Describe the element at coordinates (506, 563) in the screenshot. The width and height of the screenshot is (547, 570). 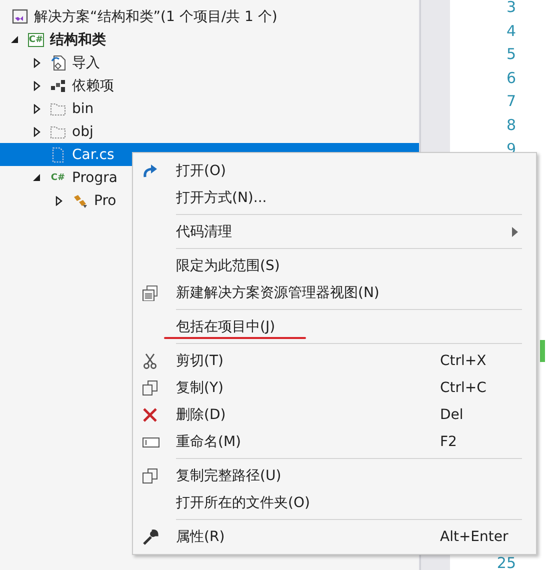
I see `line-number: 25` at that location.